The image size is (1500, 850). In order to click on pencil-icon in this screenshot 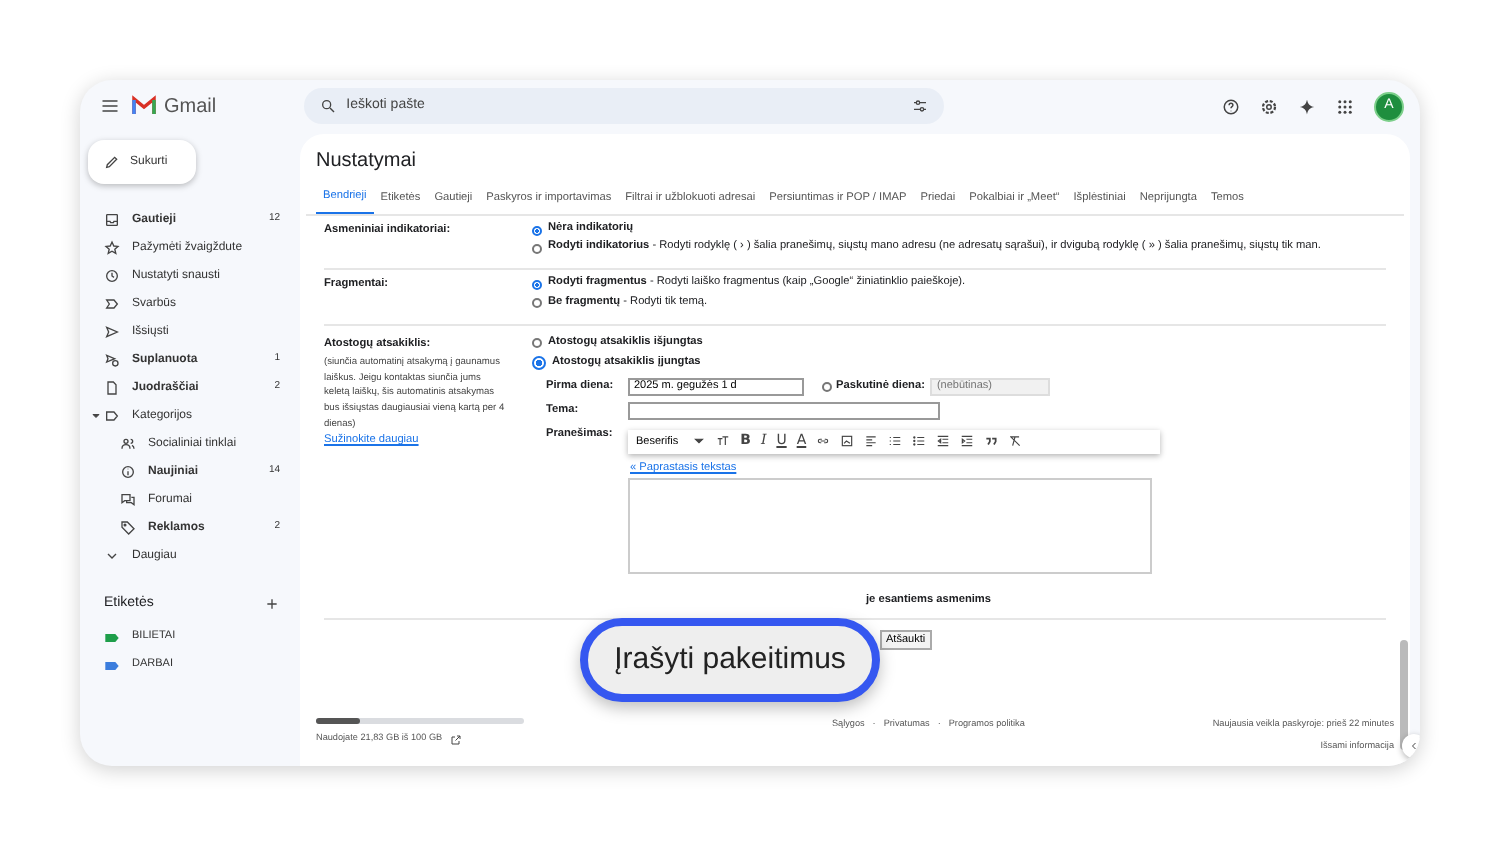, I will do `click(112, 162)`.